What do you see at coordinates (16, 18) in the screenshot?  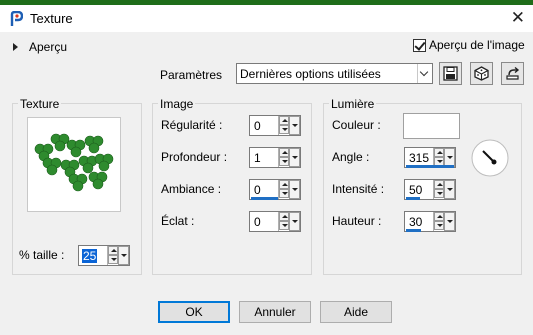 I see `app-icon` at bounding box center [16, 18].